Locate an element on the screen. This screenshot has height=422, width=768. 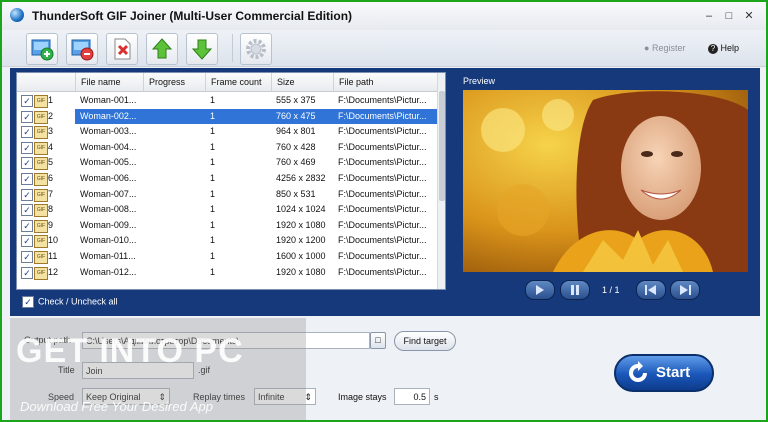
gear-icon is located at coordinates (256, 49).